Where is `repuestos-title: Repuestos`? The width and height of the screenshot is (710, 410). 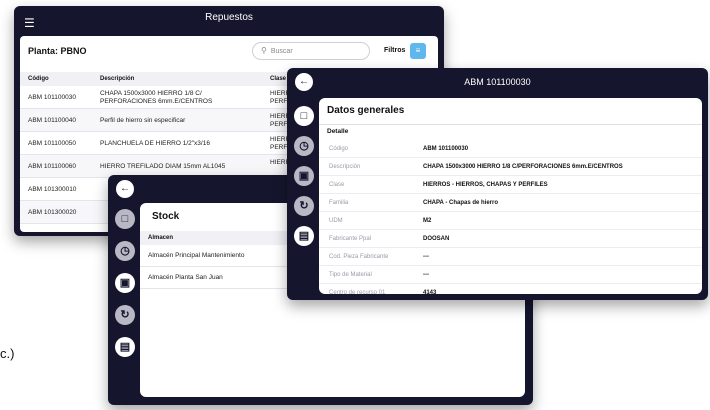 repuestos-title: Repuestos is located at coordinates (229, 17).